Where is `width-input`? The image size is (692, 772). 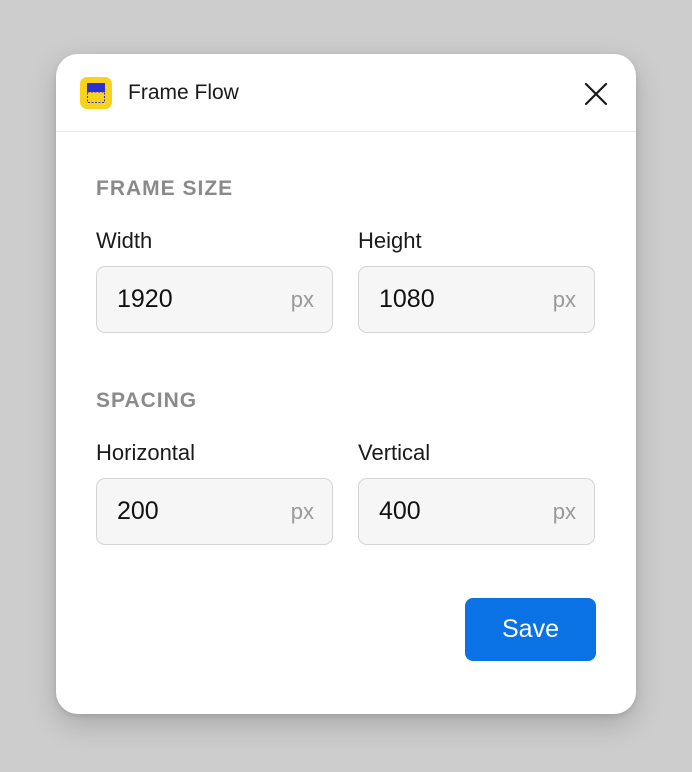 width-input is located at coordinates (192, 299).